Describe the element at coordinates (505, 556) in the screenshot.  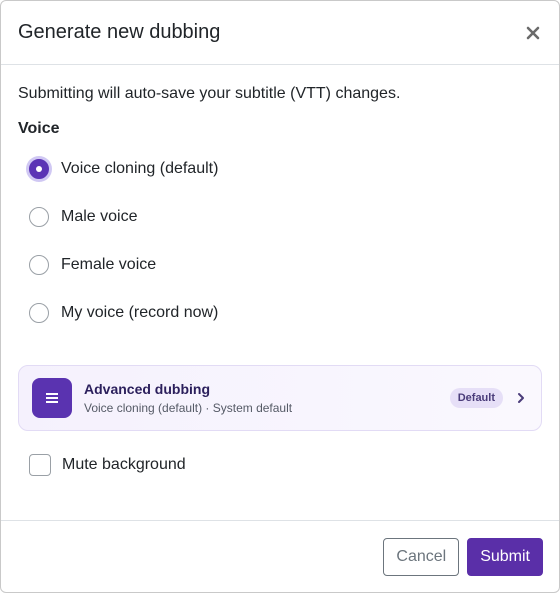
I see `submit-button: Submit` at that location.